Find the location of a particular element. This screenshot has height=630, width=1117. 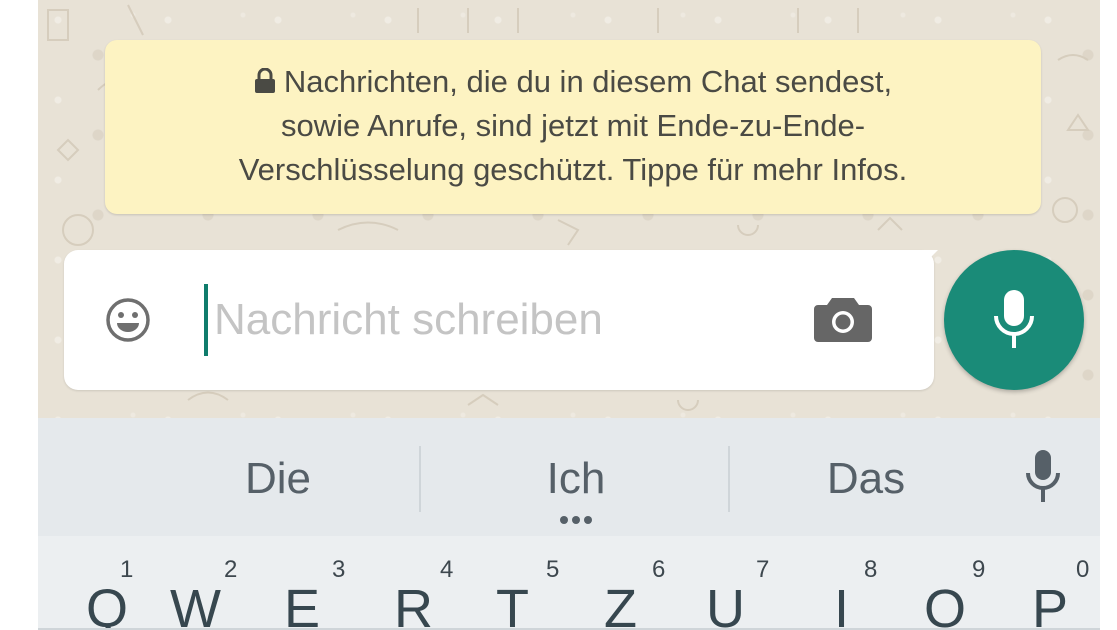

key-hint: 3 is located at coordinates (339, 569).